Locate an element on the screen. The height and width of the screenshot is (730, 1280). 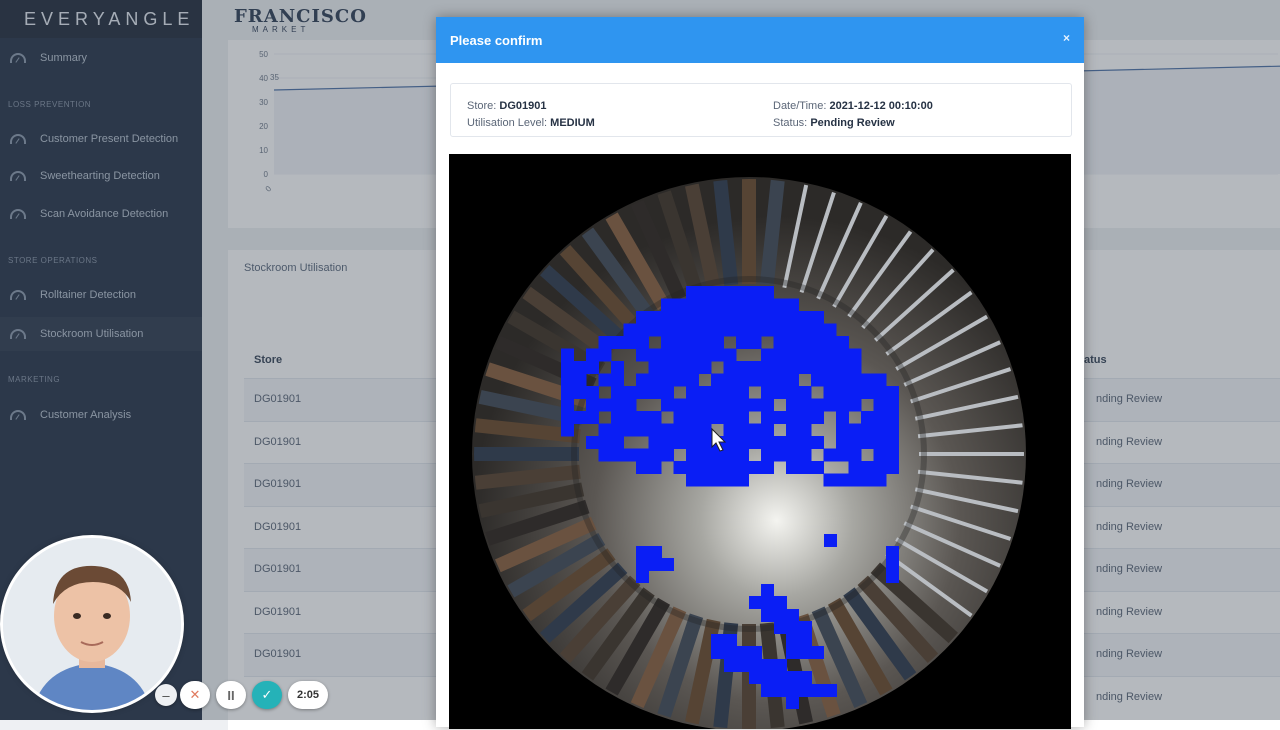
confirm-button: ✓ is located at coordinates (267, 695).